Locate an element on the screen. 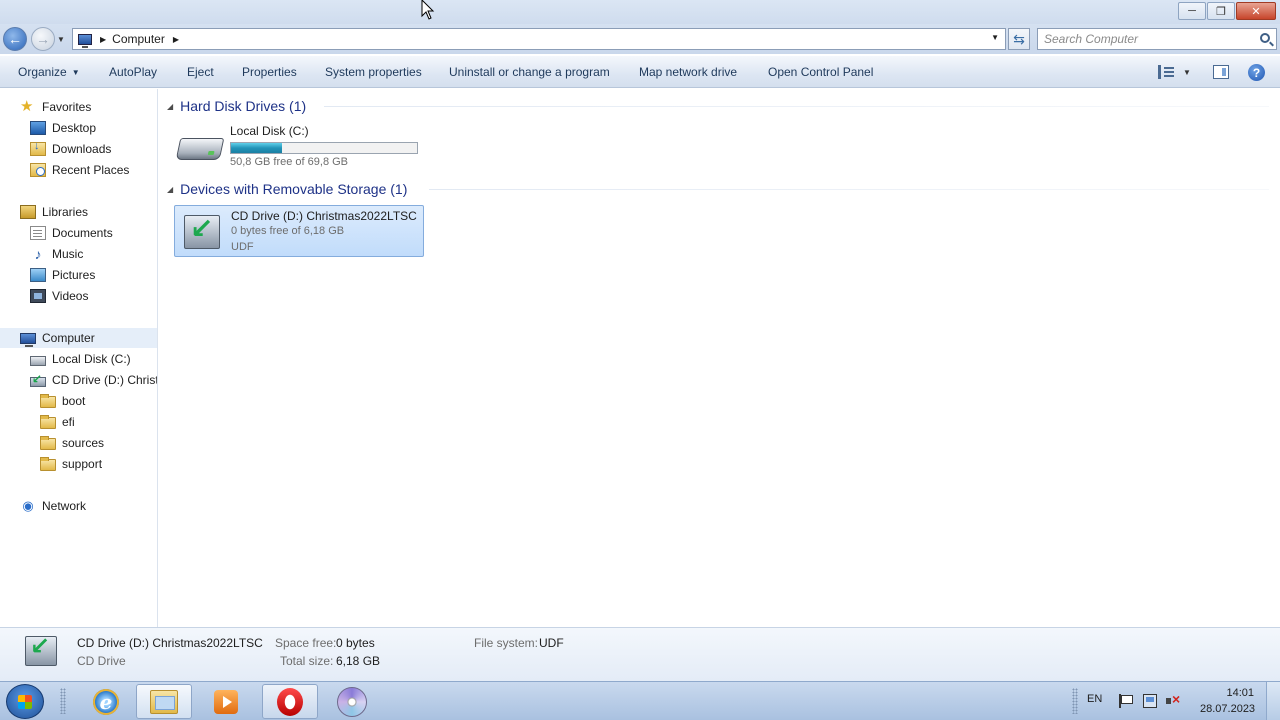  windows-explorer-icon is located at coordinates (164, 701).